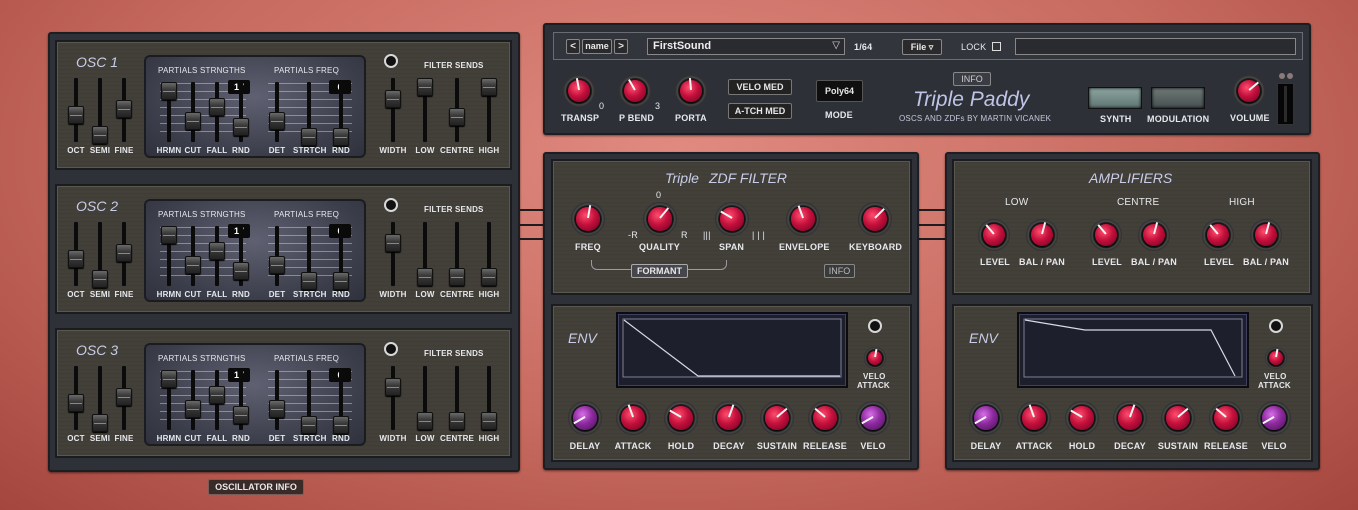 The height and width of the screenshot is (510, 1358). I want to click on amp-env-display, so click(1133, 350).